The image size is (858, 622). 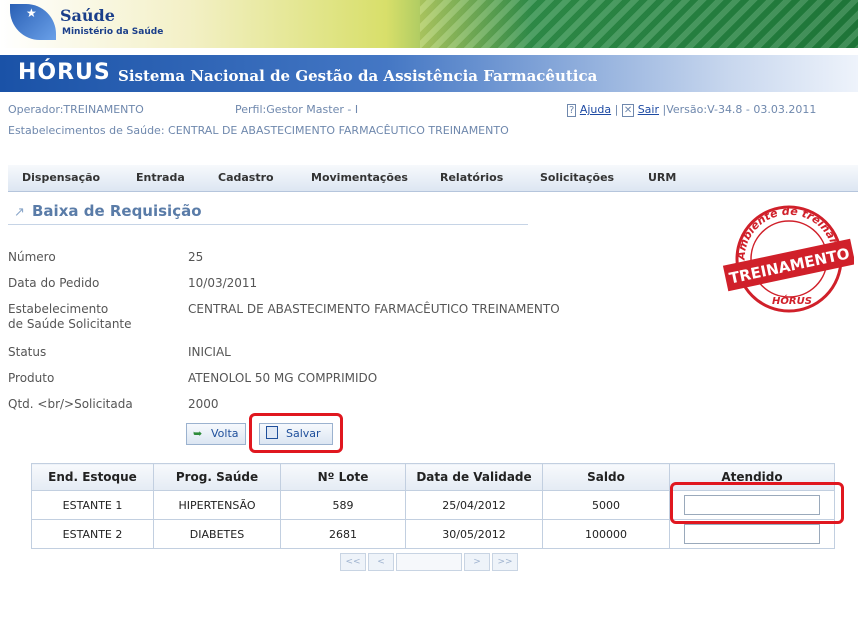 What do you see at coordinates (662, 177) in the screenshot?
I see `menu-urm: URM` at bounding box center [662, 177].